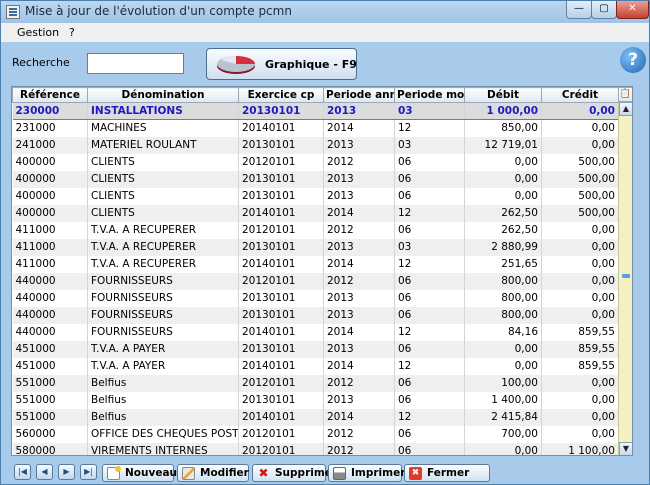 The height and width of the screenshot is (485, 650). I want to click on cell-denomination: VIREMENTS INTERNES, so click(163, 448).